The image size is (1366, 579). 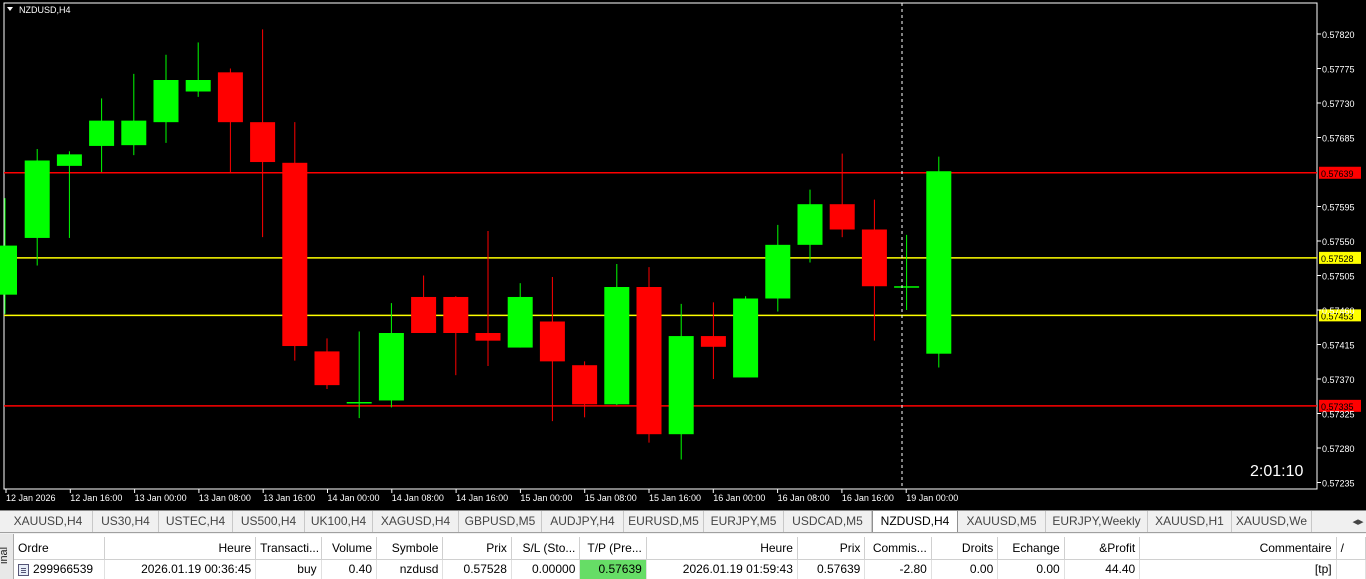 I want to click on chart-tab-xauusd-m5: XAUUSD,M5, so click(x=1002, y=521).